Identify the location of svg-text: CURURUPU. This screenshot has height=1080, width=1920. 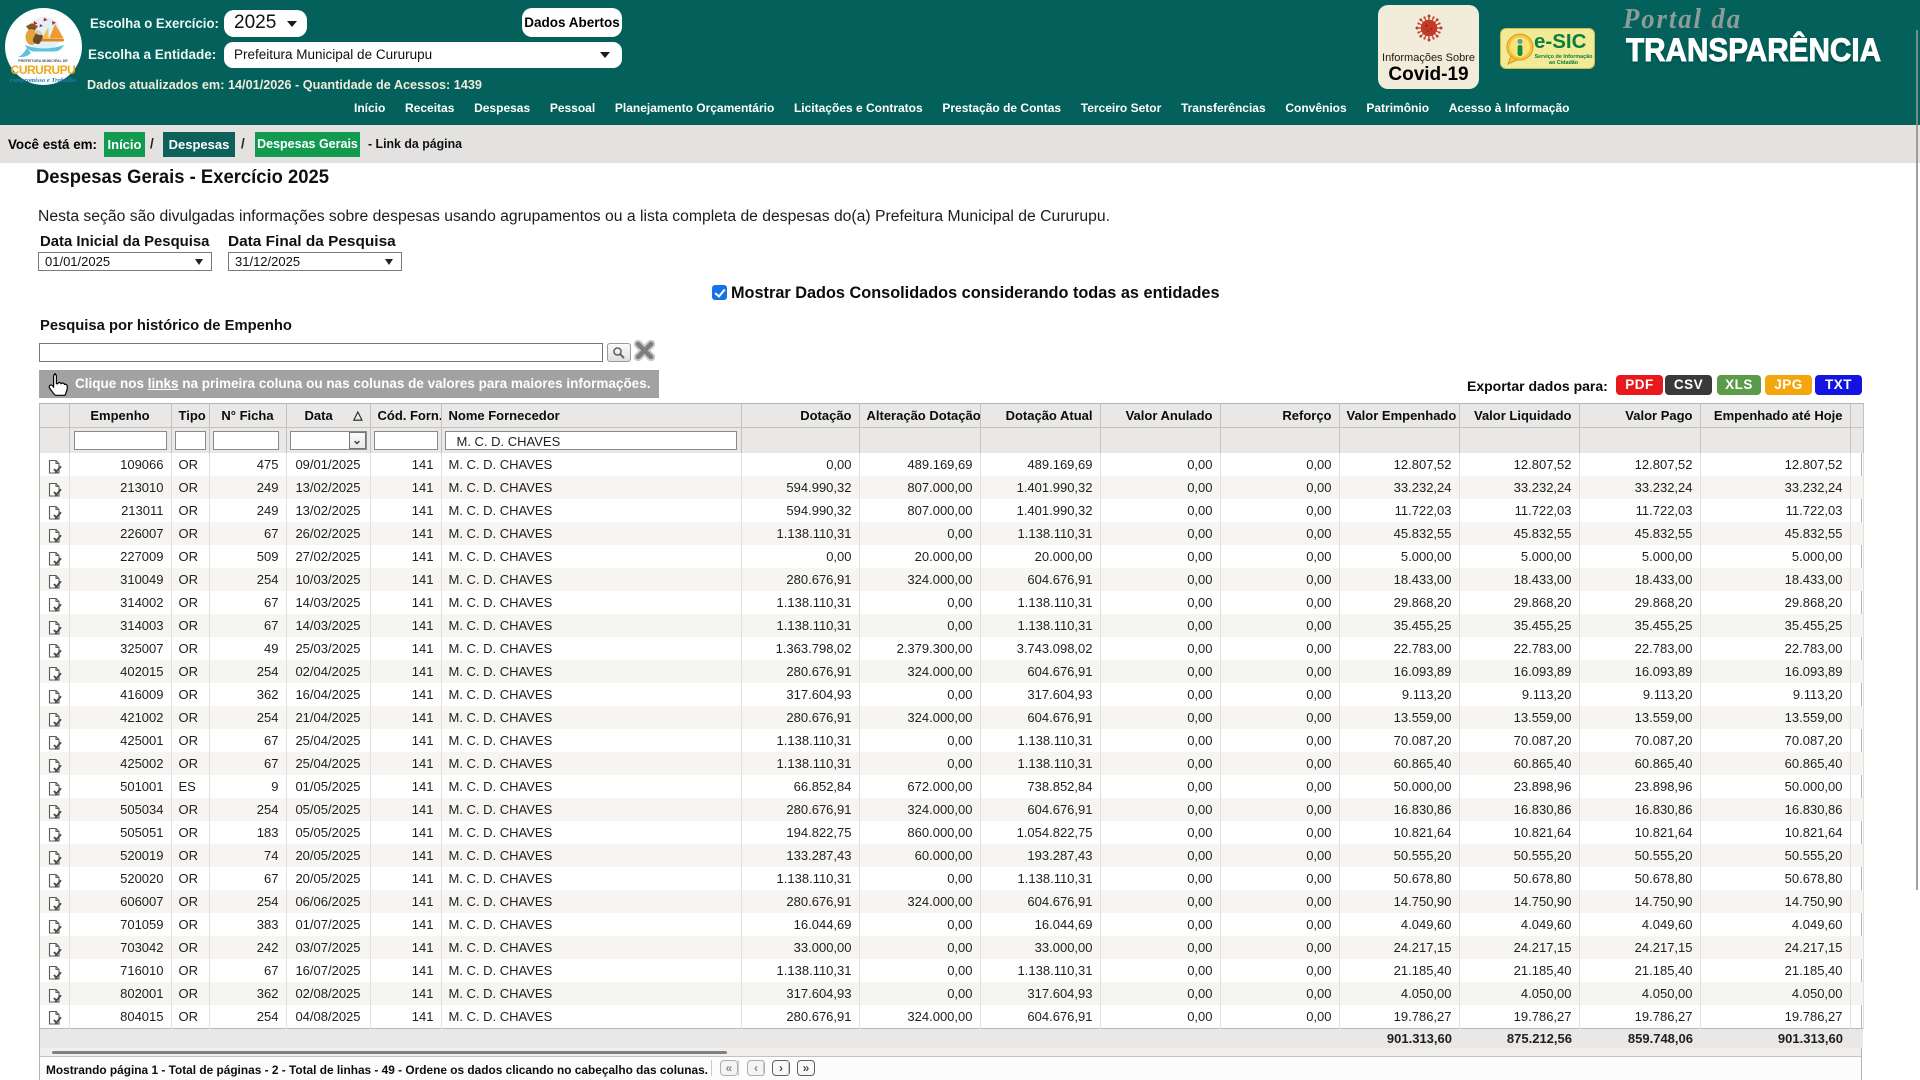
(43, 70).